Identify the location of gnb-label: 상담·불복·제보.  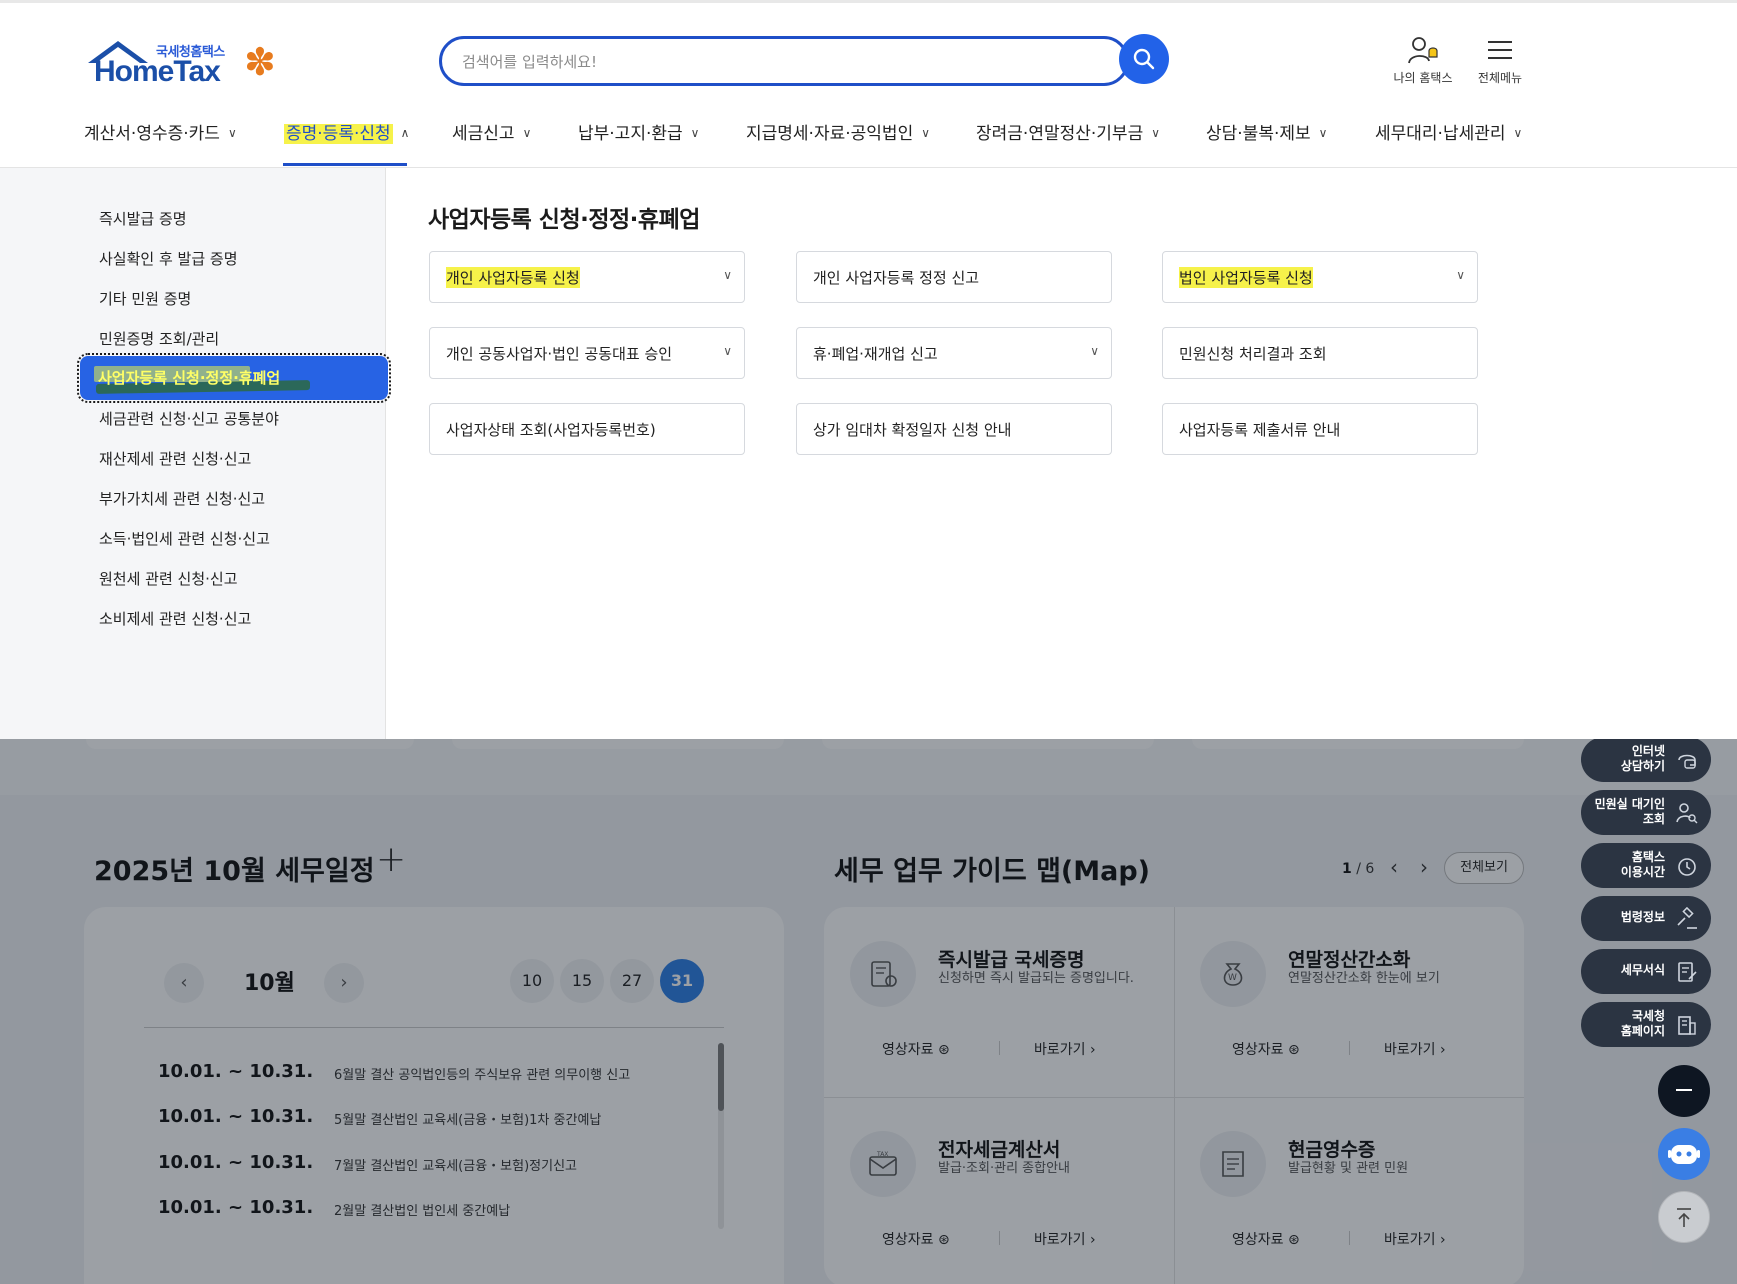
(1258, 134).